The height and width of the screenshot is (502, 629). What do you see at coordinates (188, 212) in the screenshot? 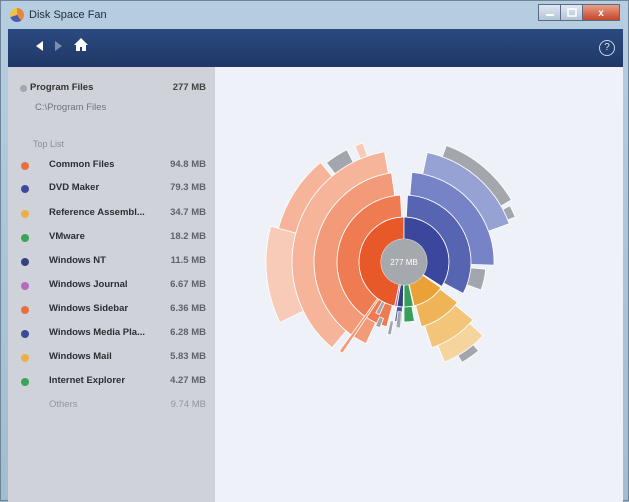
I see `item-size: 34.7 MB` at bounding box center [188, 212].